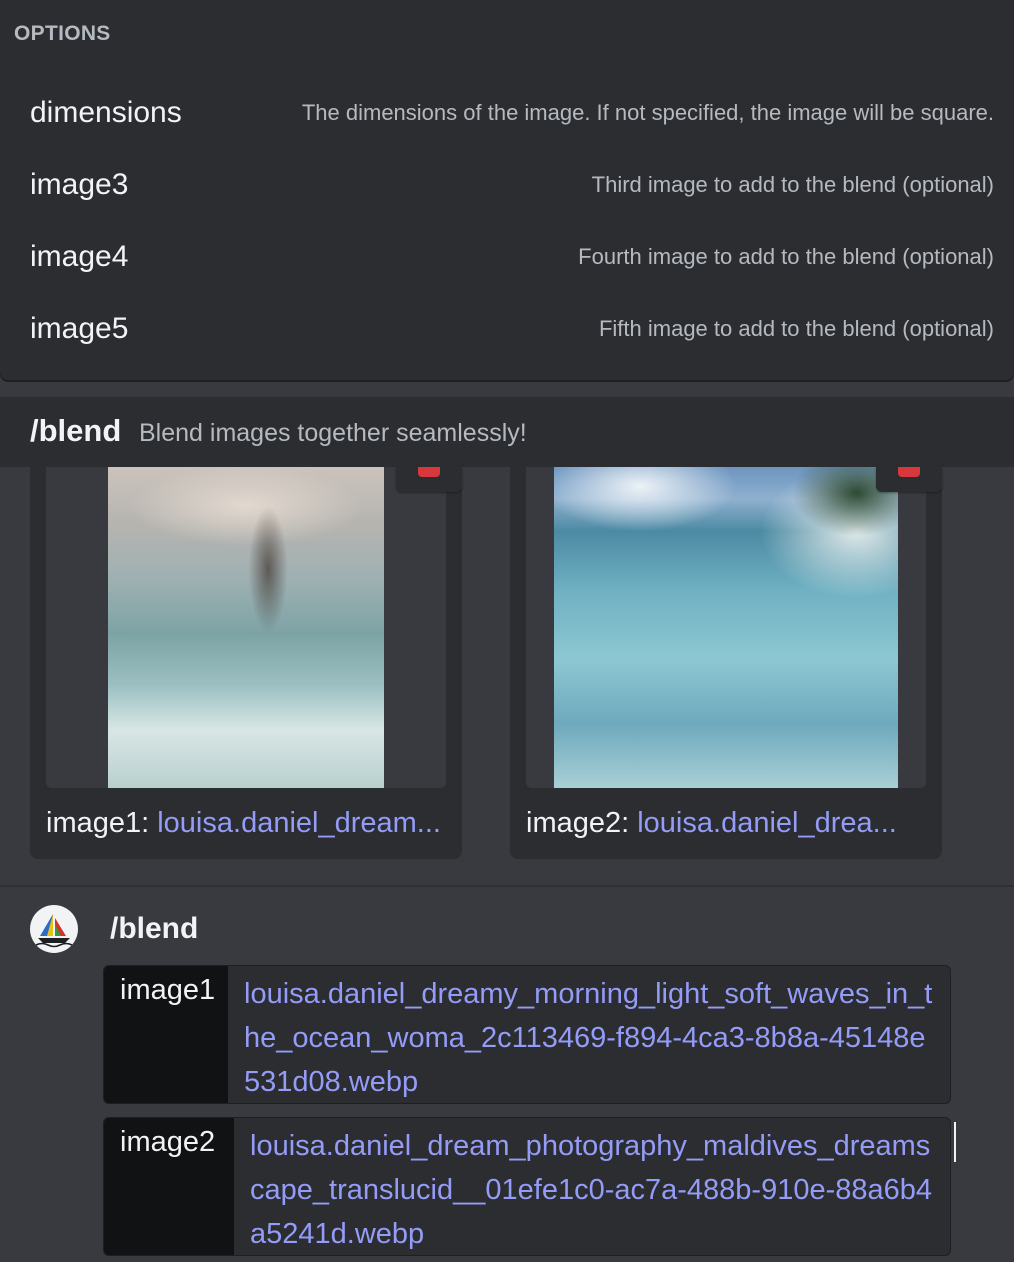 The width and height of the screenshot is (1014, 1262). What do you see at coordinates (79, 328) in the screenshot?
I see `option-name: image5` at bounding box center [79, 328].